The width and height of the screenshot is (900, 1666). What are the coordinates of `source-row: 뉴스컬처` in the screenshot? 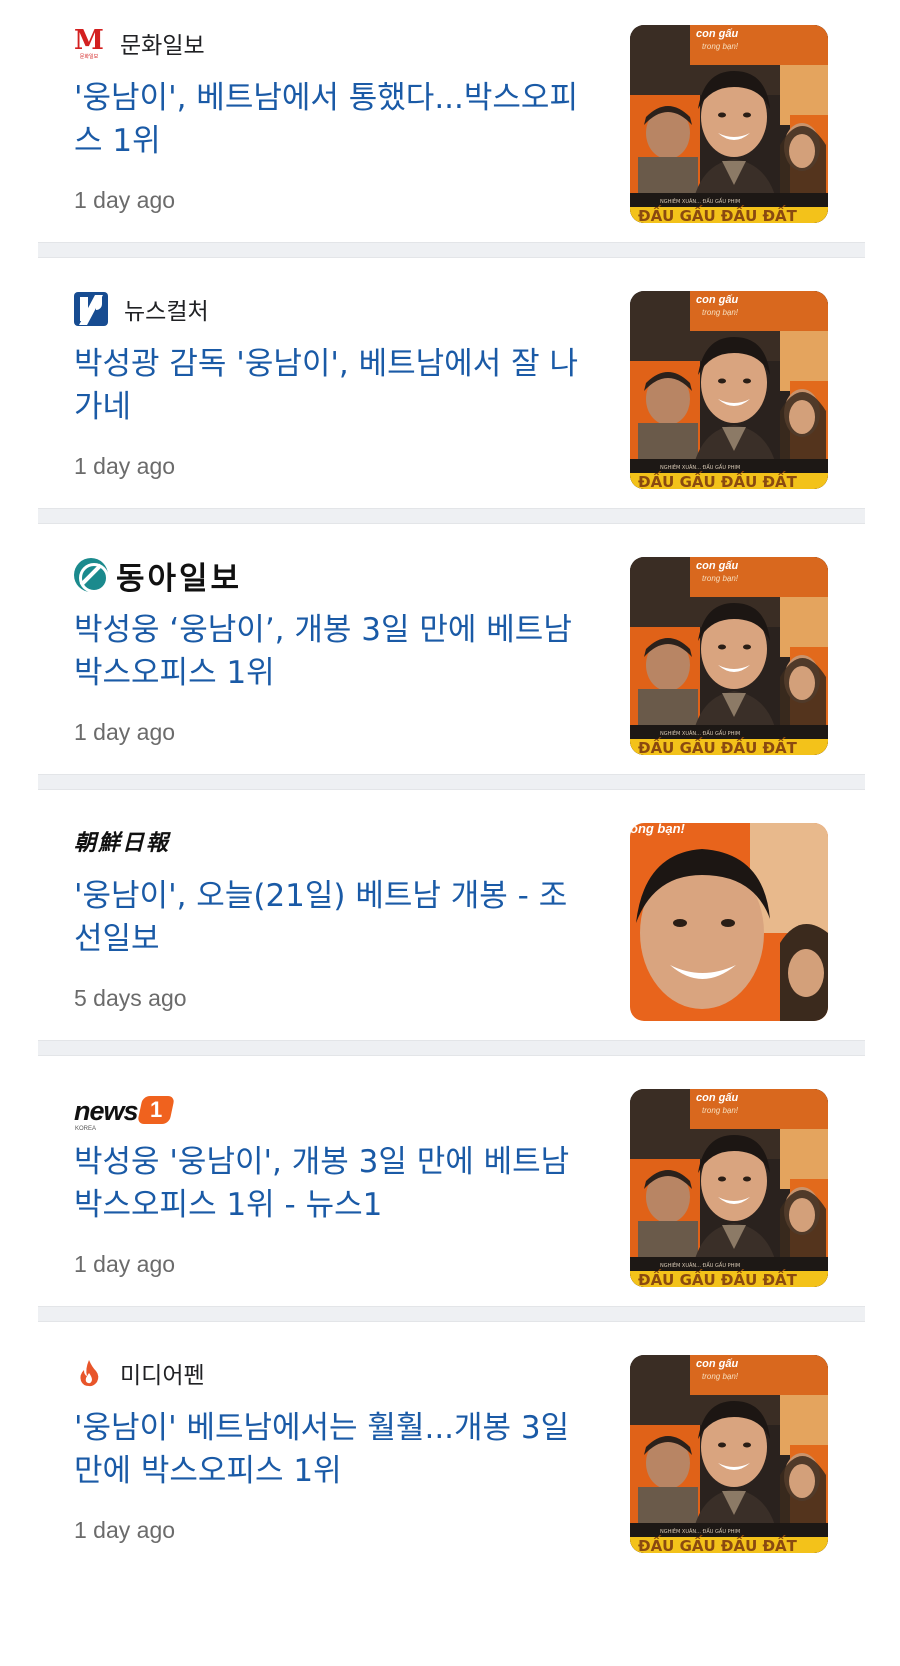 It's located at (141, 309).